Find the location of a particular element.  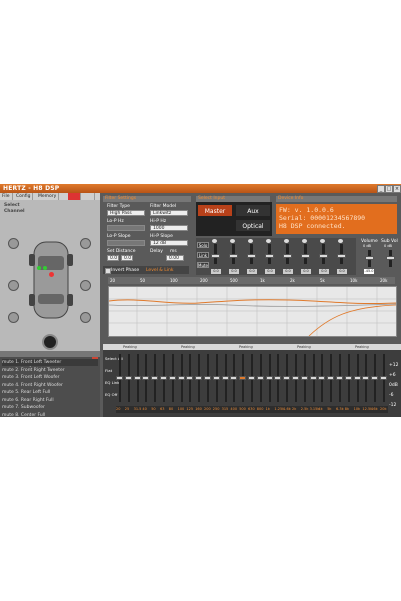

subwoofer-icon is located at coordinates (50, 342).